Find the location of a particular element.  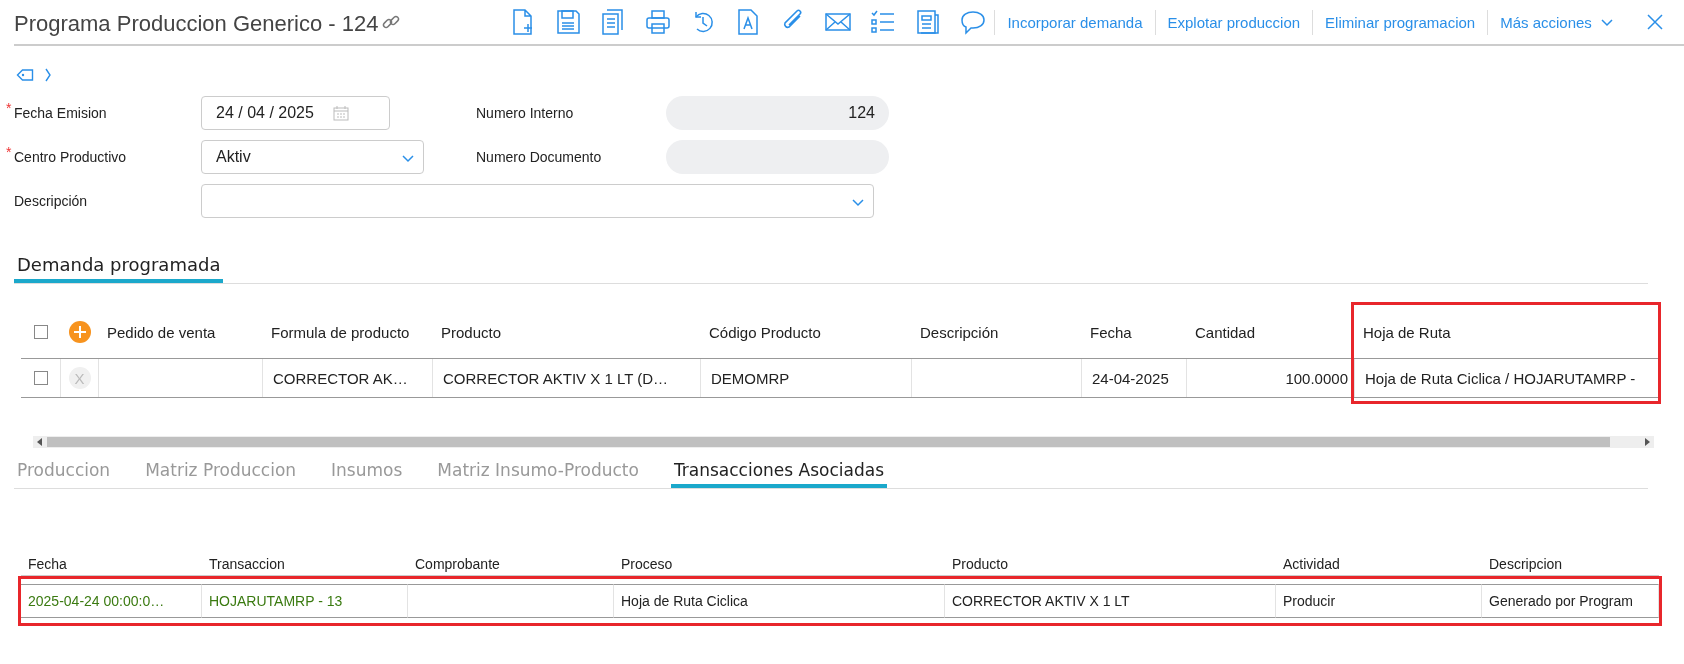

toolbar-action-link: Incorporar demanda is located at coordinates (1074, 22).